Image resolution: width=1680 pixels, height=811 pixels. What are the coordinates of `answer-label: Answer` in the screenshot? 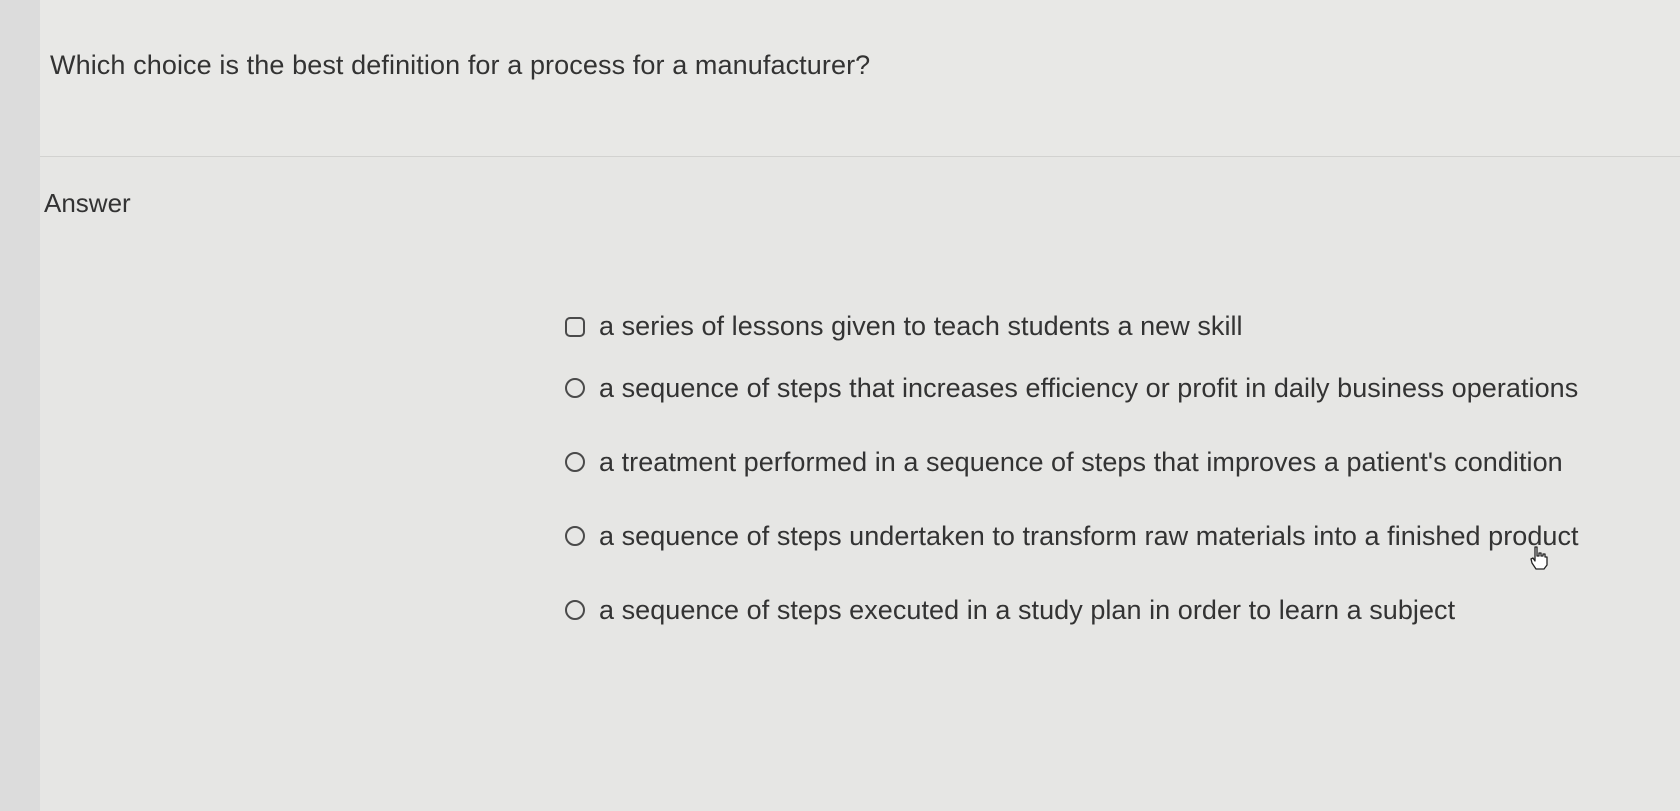 It's located at (87, 203).